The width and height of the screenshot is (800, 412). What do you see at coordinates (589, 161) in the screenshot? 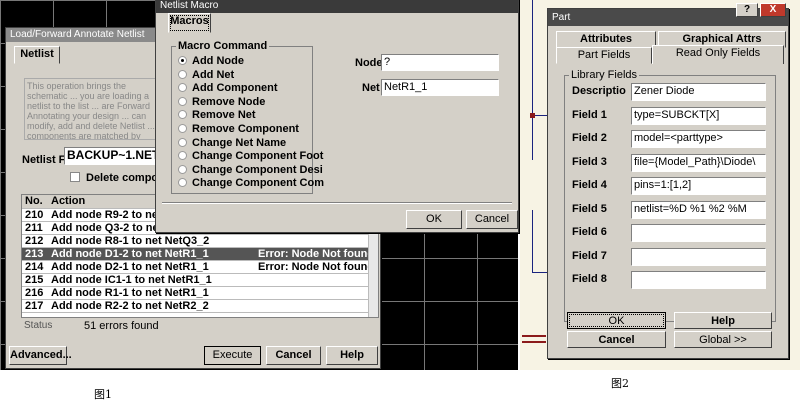
I see `field-label: Field 3` at bounding box center [589, 161].